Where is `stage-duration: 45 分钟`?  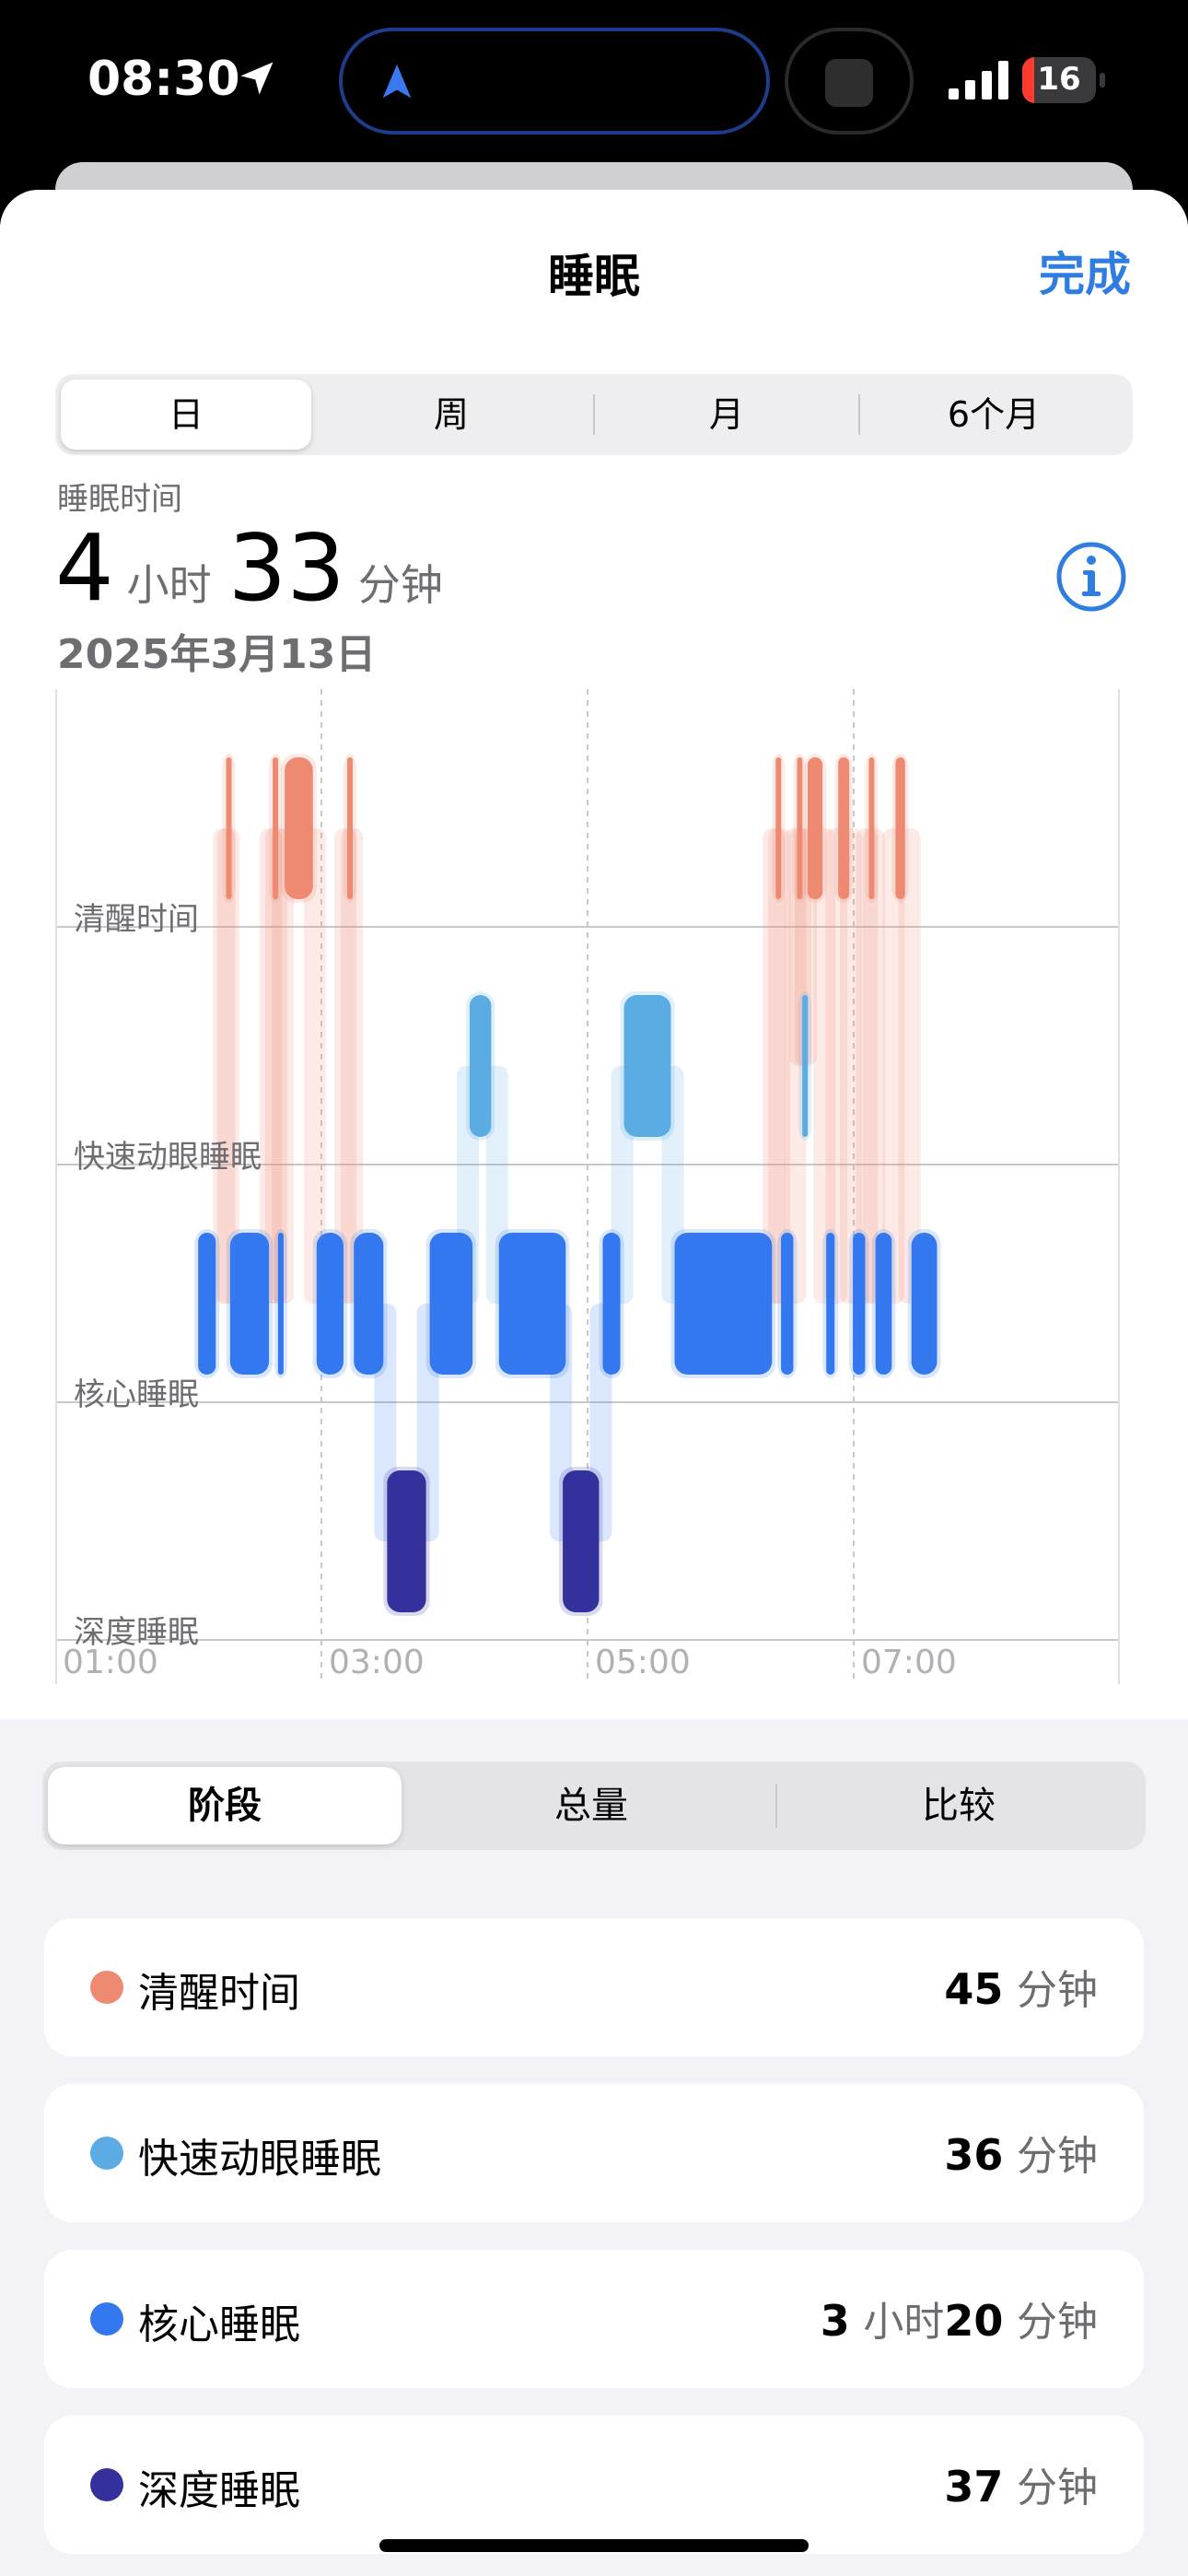
stage-duration: 45 分钟 is located at coordinates (1021, 1989).